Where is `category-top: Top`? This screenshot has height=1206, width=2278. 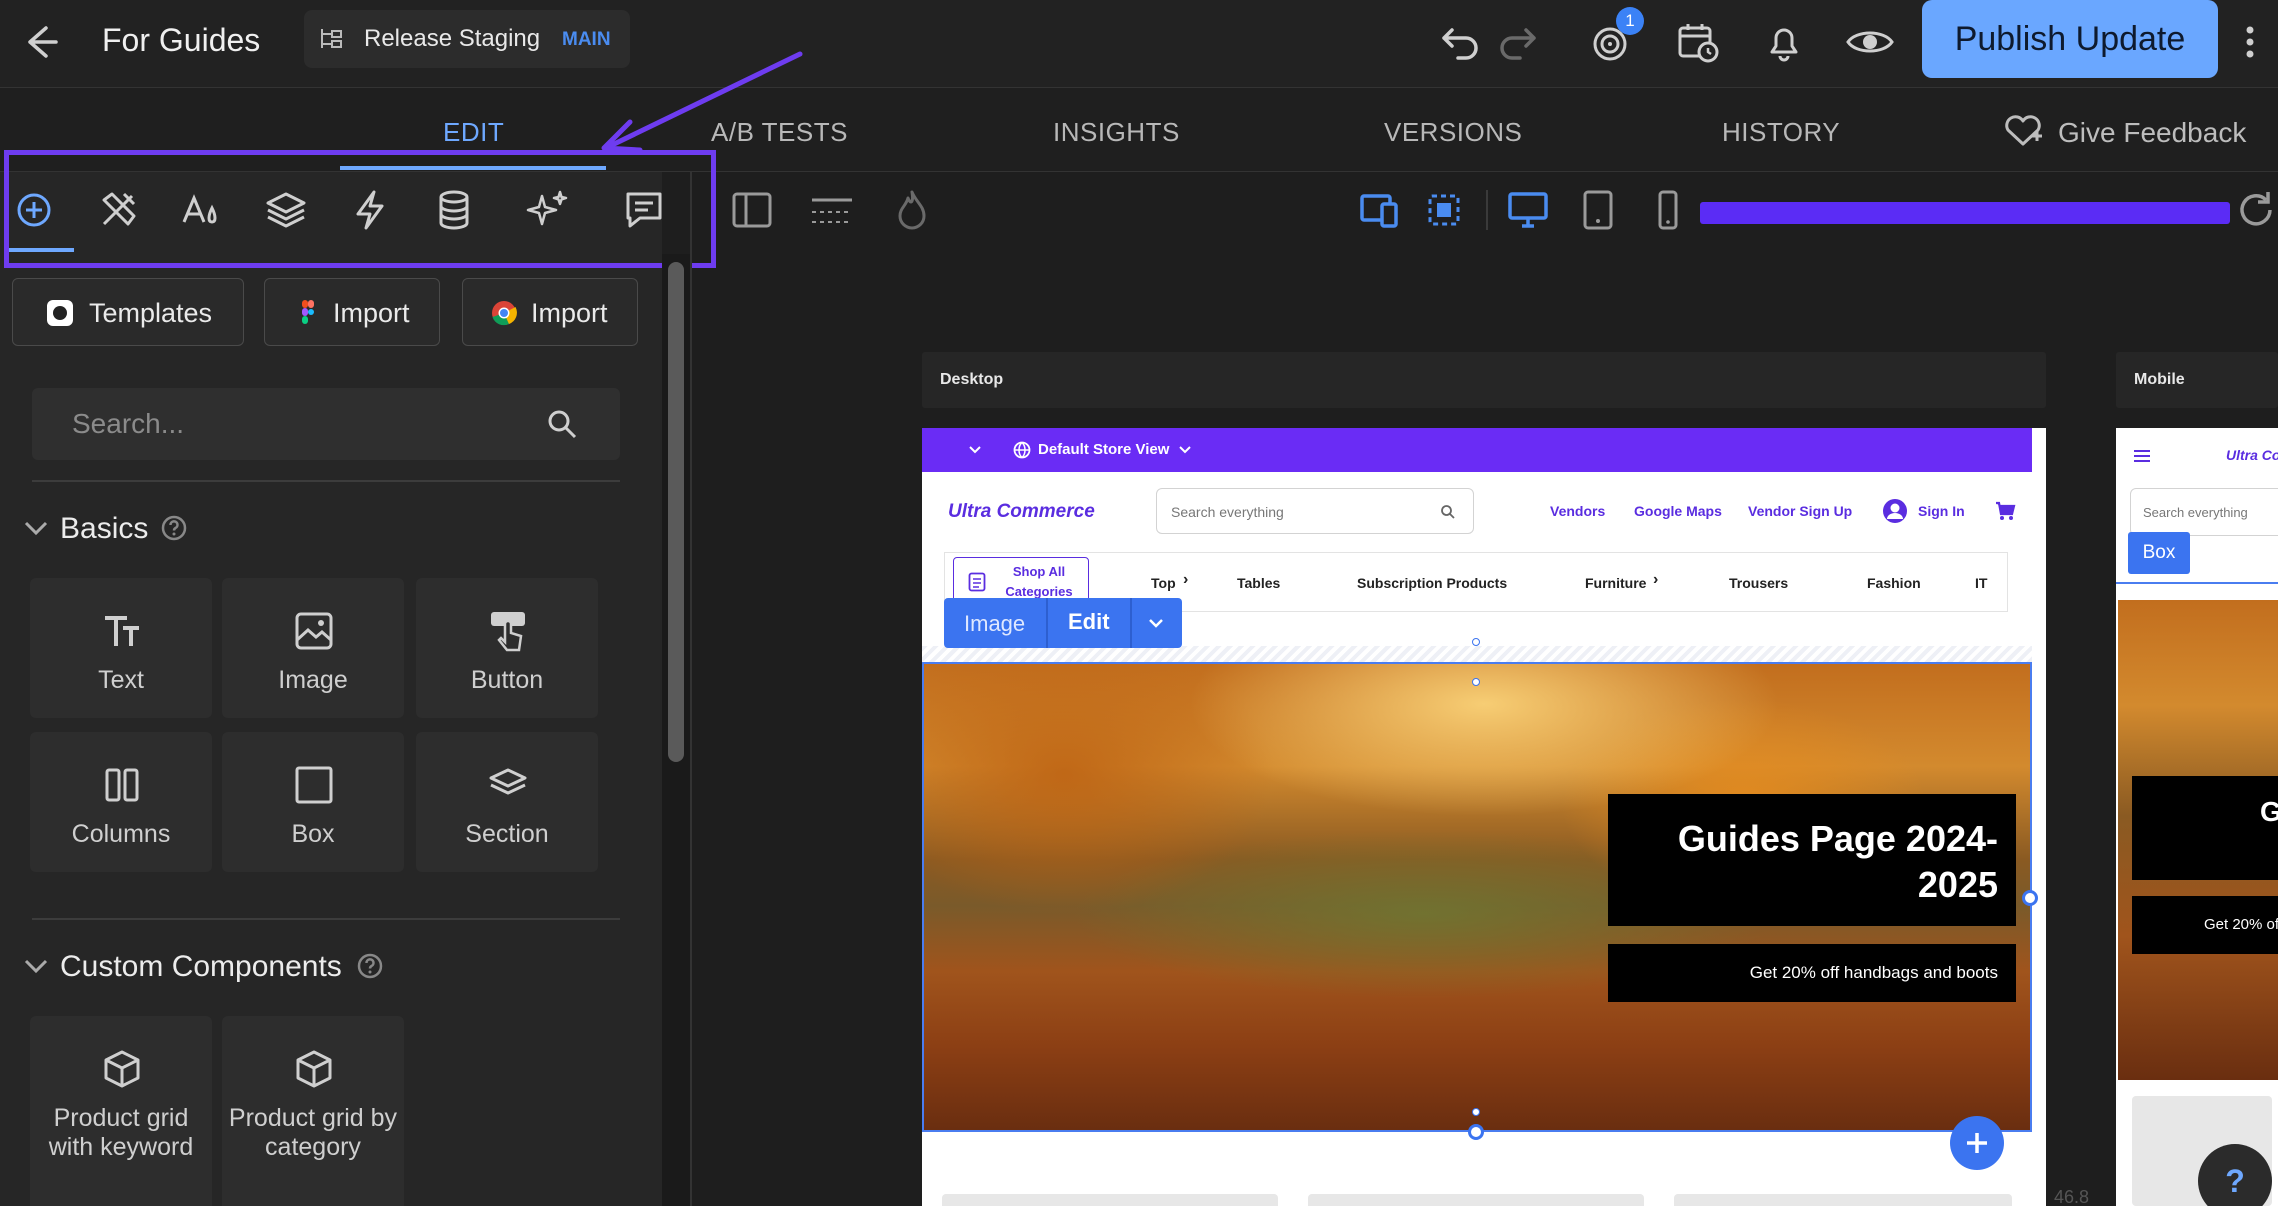 category-top: Top is located at coordinates (1163, 583).